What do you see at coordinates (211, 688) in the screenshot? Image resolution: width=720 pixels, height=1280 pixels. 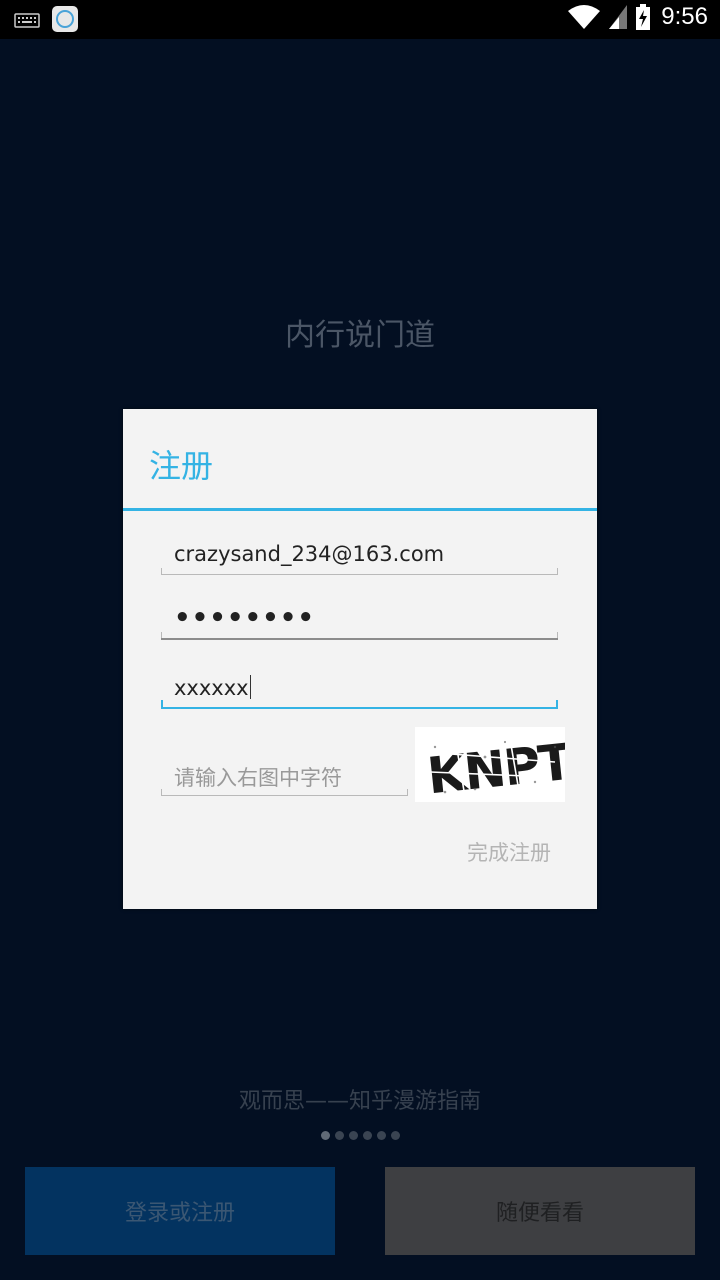 I see `name-value: xxxxxx` at bounding box center [211, 688].